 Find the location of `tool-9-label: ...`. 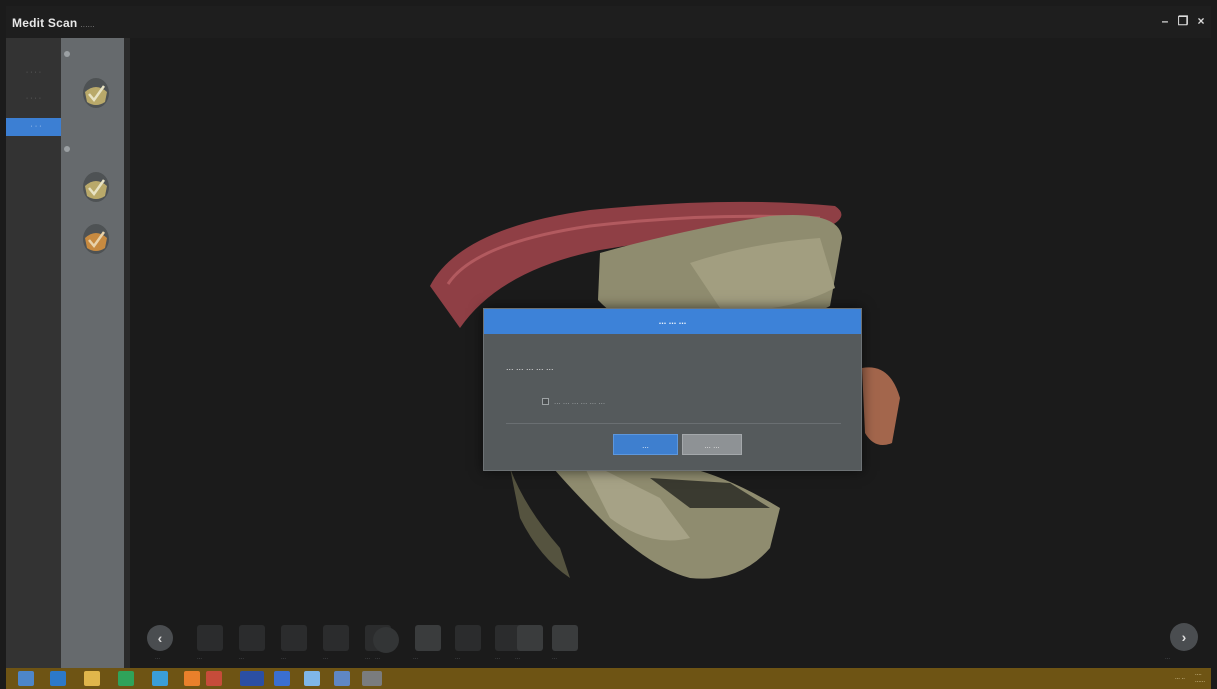

tool-9-label: ... is located at coordinates (498, 658).